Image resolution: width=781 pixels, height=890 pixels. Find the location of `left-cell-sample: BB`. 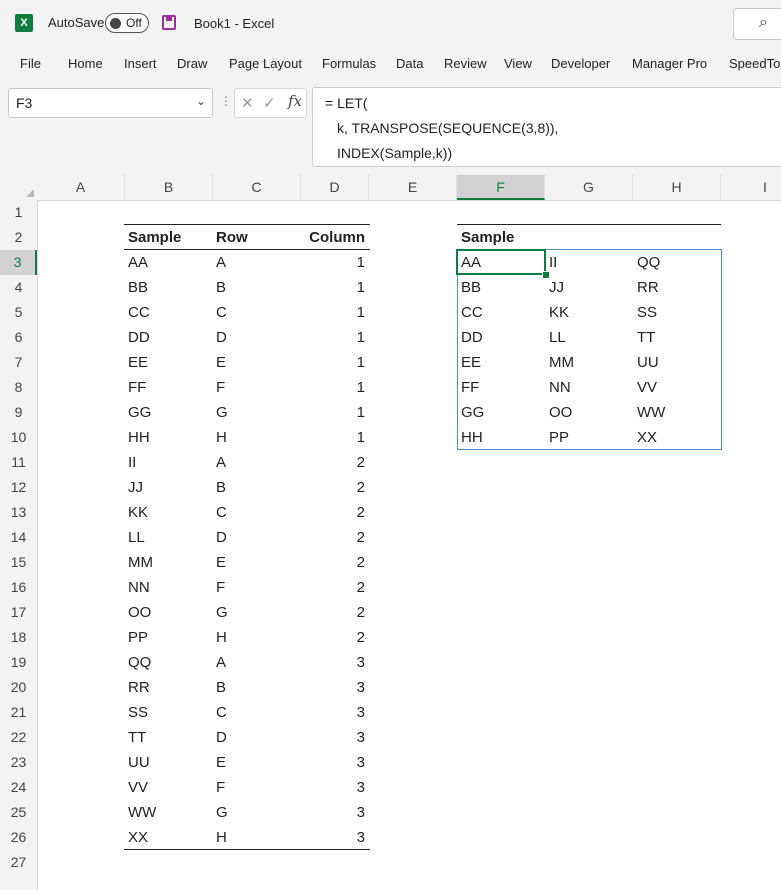

left-cell-sample: BB is located at coordinates (138, 287).